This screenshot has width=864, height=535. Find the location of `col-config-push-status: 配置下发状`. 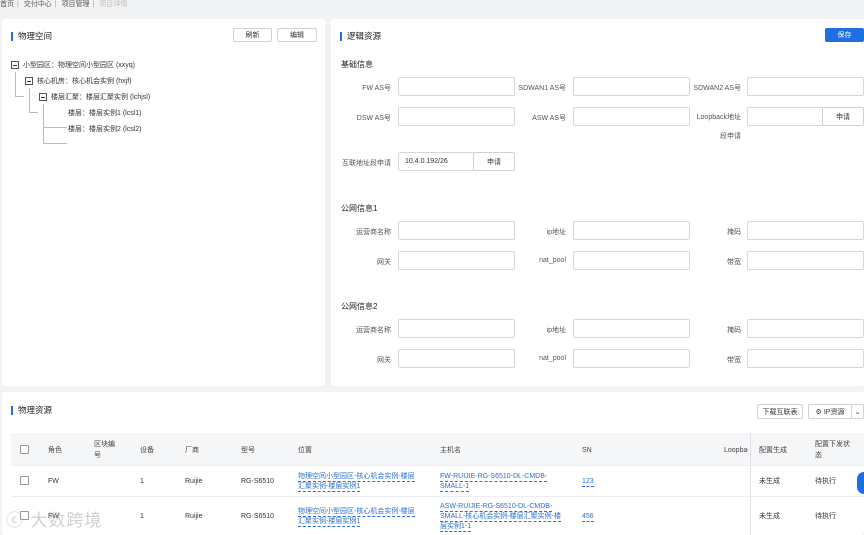

col-config-push-status: 配置下发状 is located at coordinates (832, 444).